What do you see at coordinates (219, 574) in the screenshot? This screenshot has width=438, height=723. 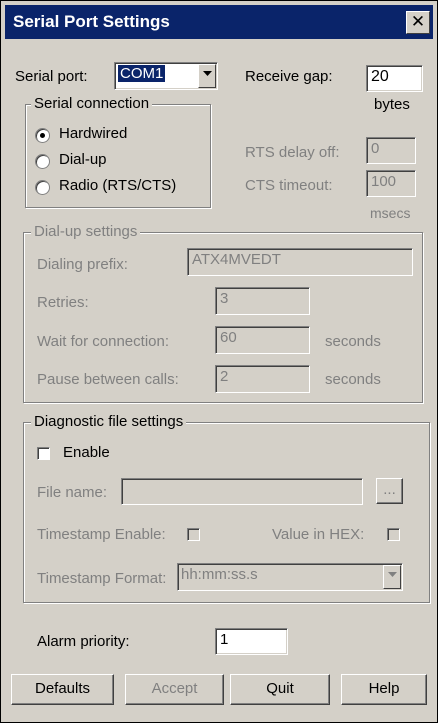 I see `timestamp-format-value: hh:mm:ss.s` at bounding box center [219, 574].